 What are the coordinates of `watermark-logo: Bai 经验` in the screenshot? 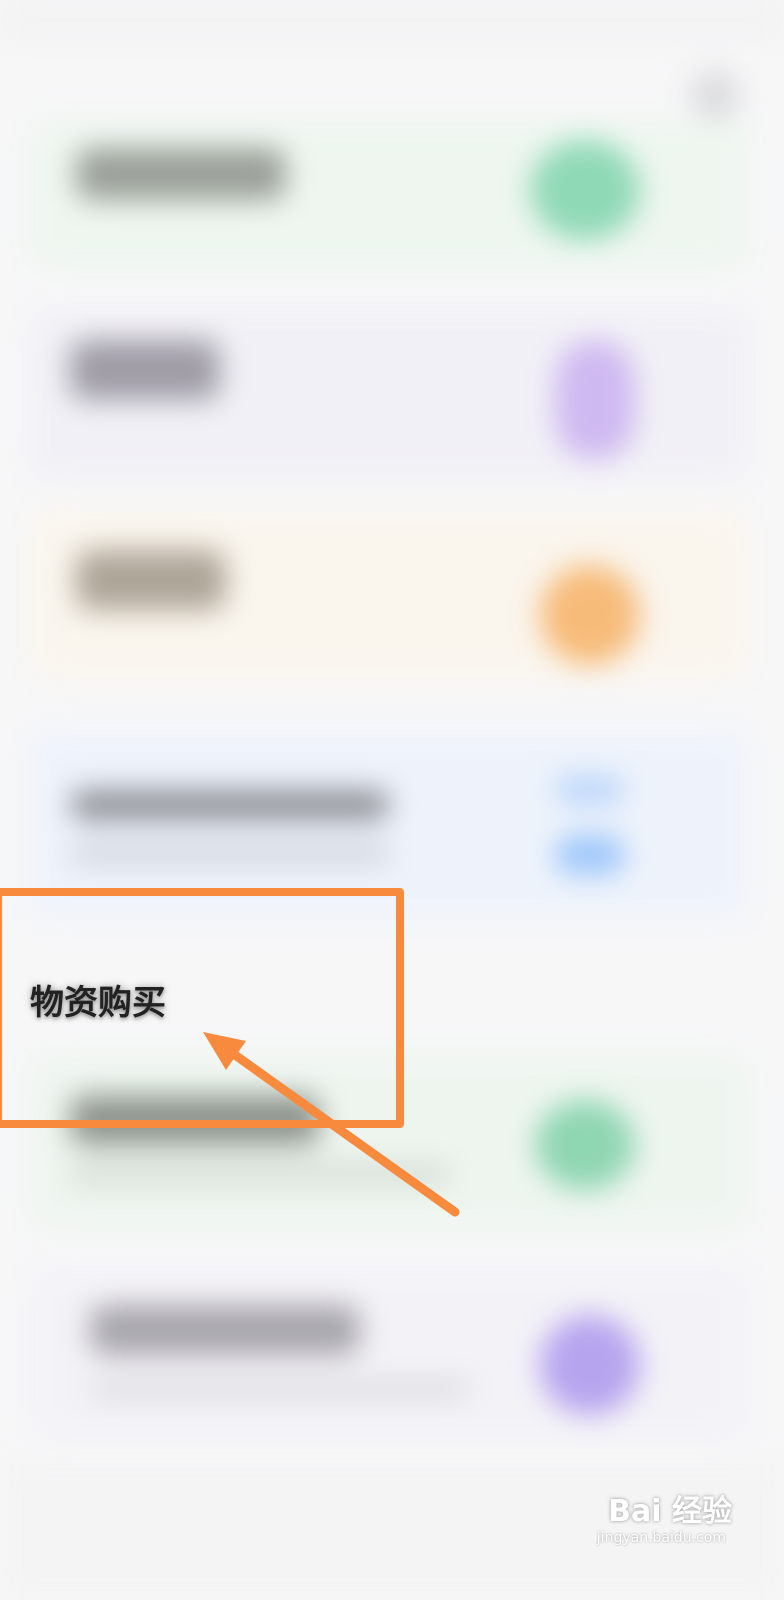 It's located at (670, 1511).